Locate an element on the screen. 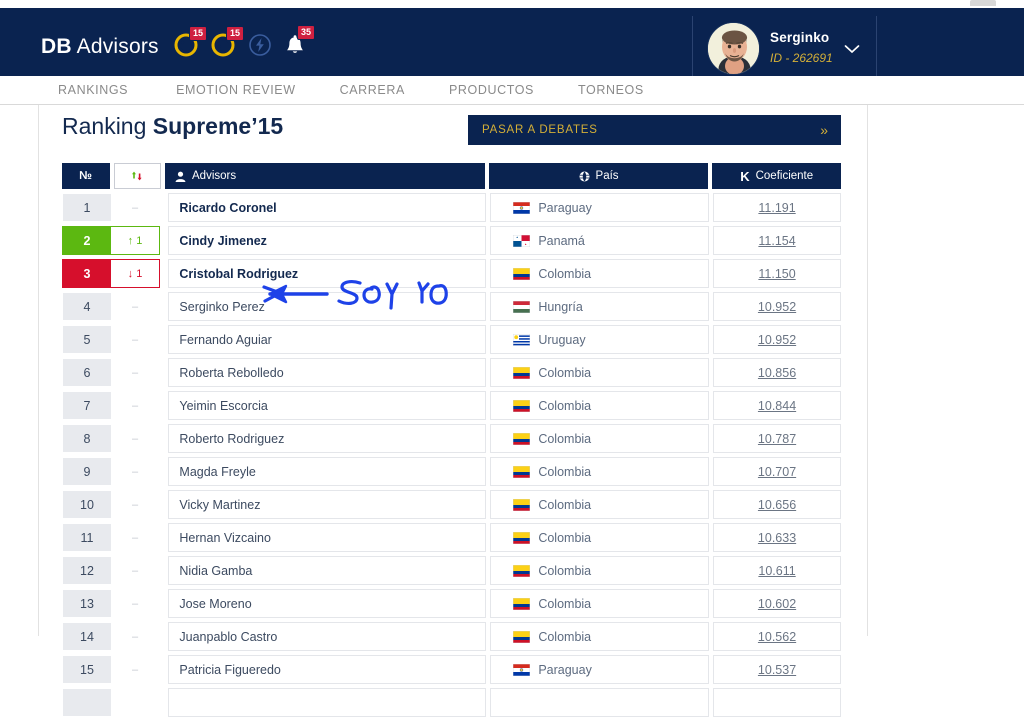 The width and height of the screenshot is (1024, 717). table-row: 11– Hernan Vizcaino Colombia 10.633 is located at coordinates (451, 537).